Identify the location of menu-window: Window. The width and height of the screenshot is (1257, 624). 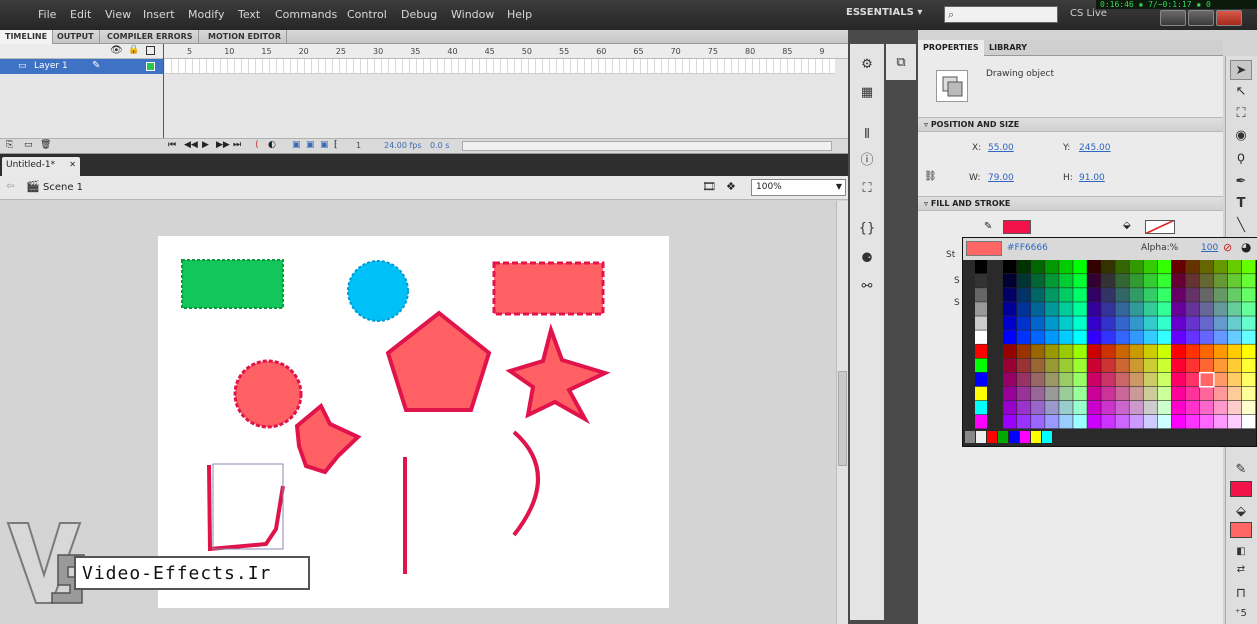
(472, 14).